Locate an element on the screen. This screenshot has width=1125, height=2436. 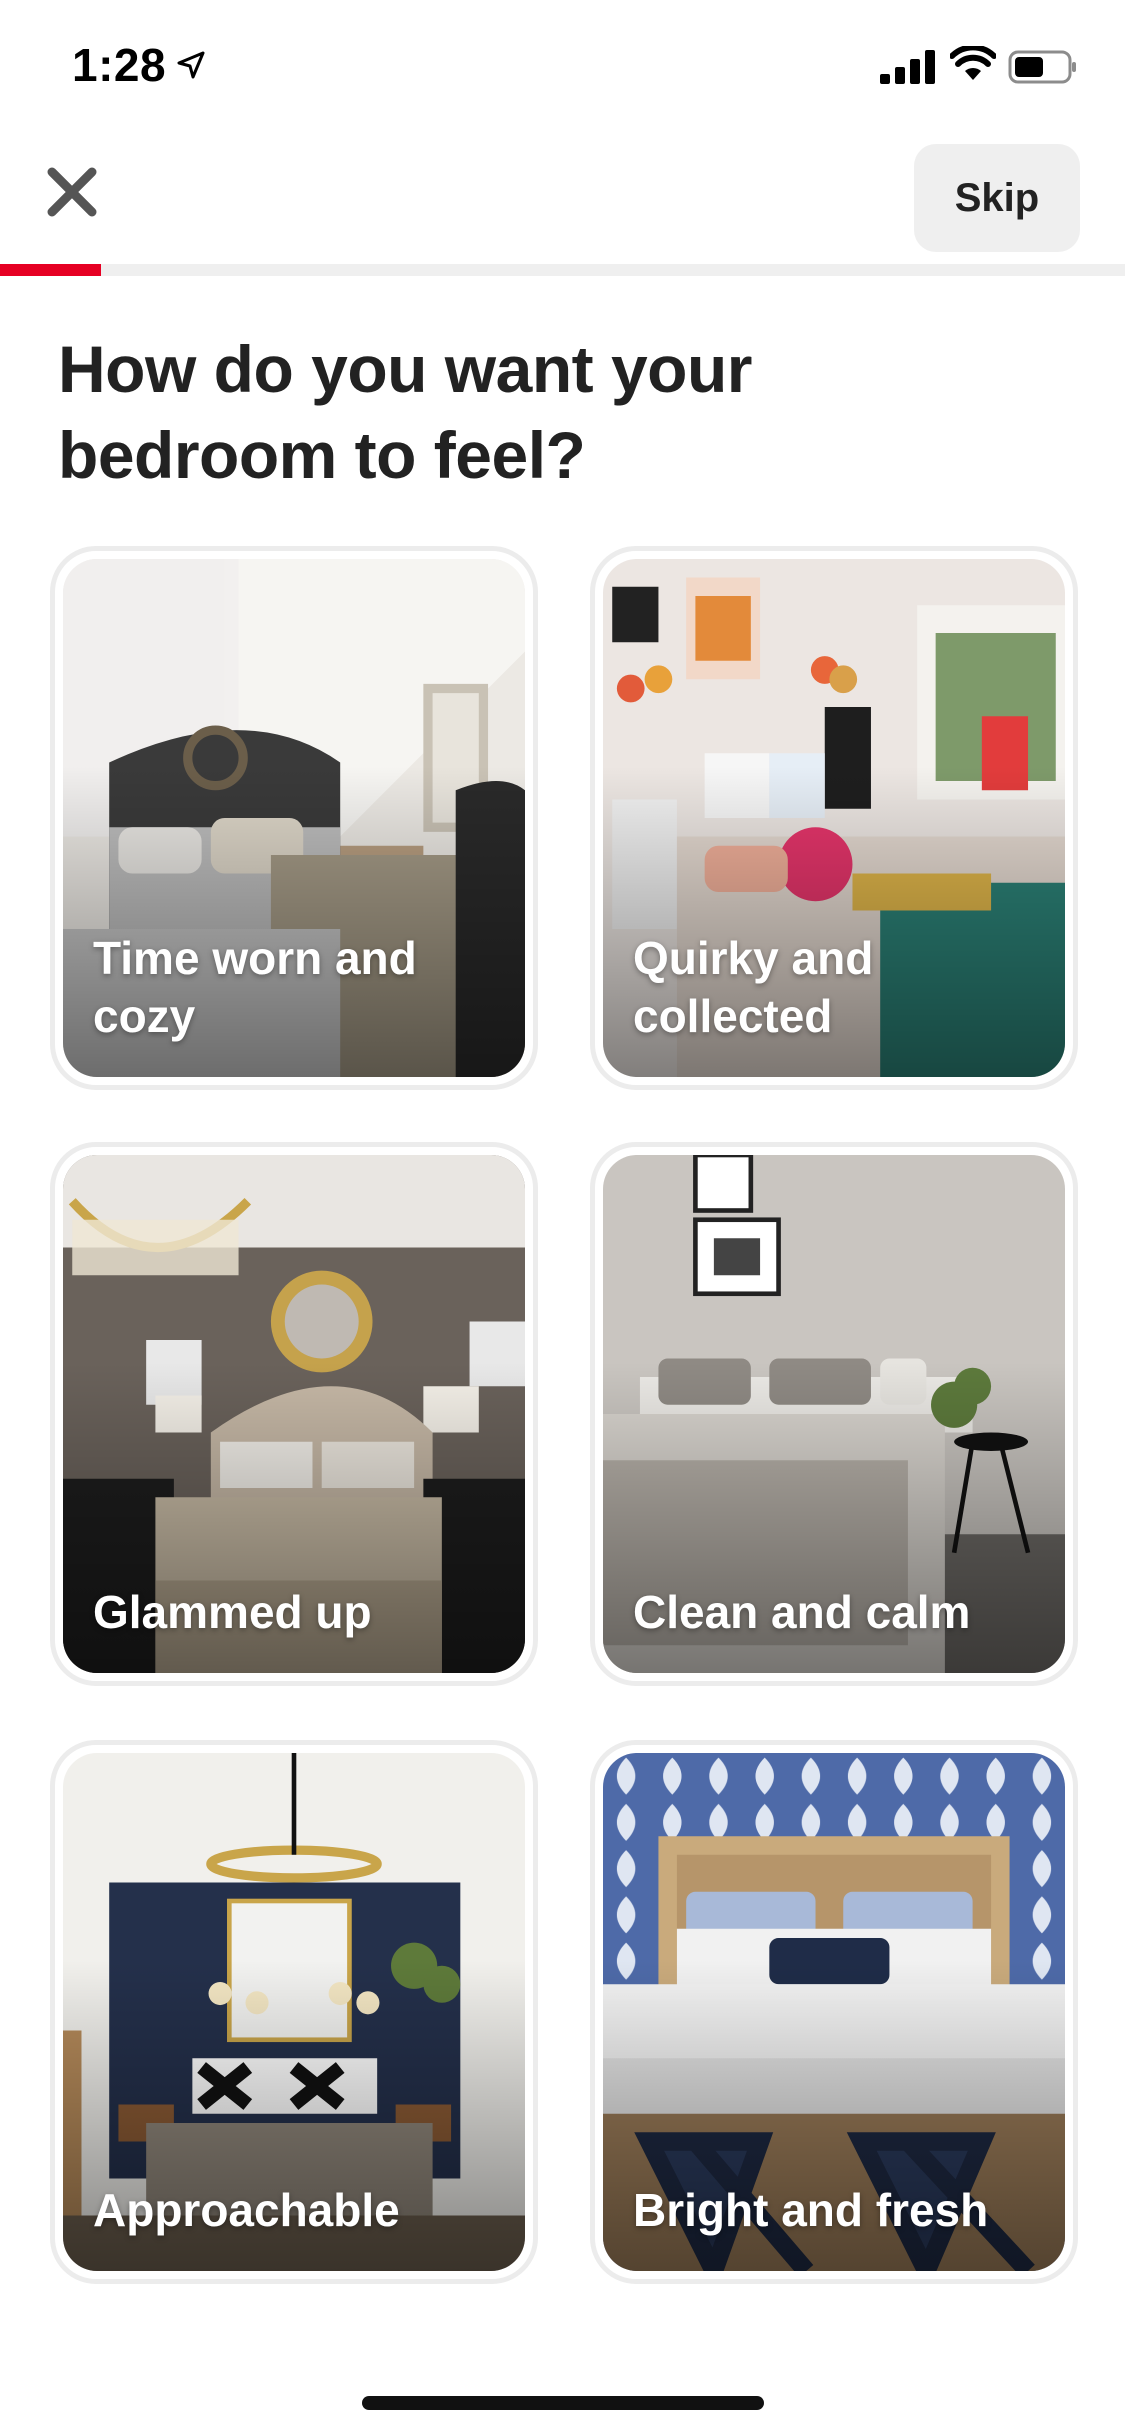
status-bar: 1:28 is located at coordinates (562, 66).